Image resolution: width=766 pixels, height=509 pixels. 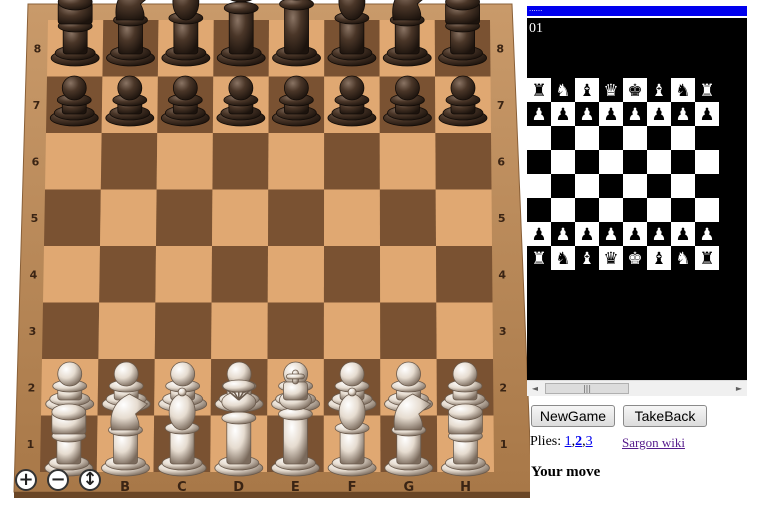 What do you see at coordinates (37, 105) in the screenshot?
I see `rank-label: 7` at bounding box center [37, 105].